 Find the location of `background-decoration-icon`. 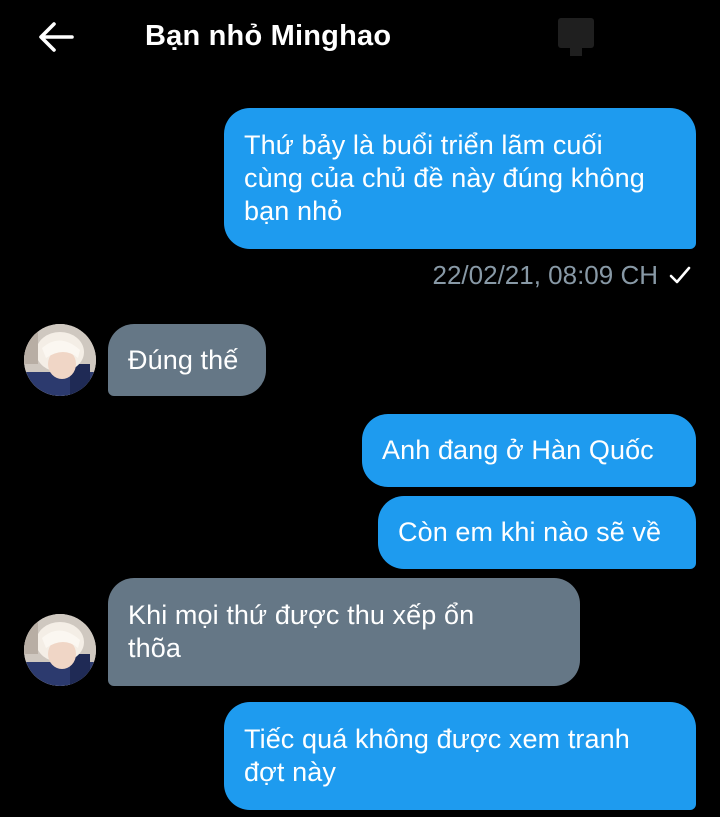

background-decoration-icon is located at coordinates (576, 37).